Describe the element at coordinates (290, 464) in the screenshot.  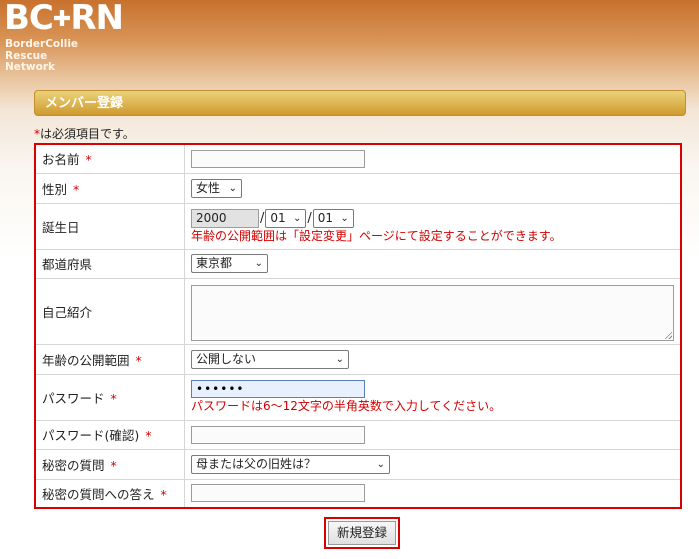
I see `secret-question-select: 母または父の旧姓は？ ⌄` at that location.